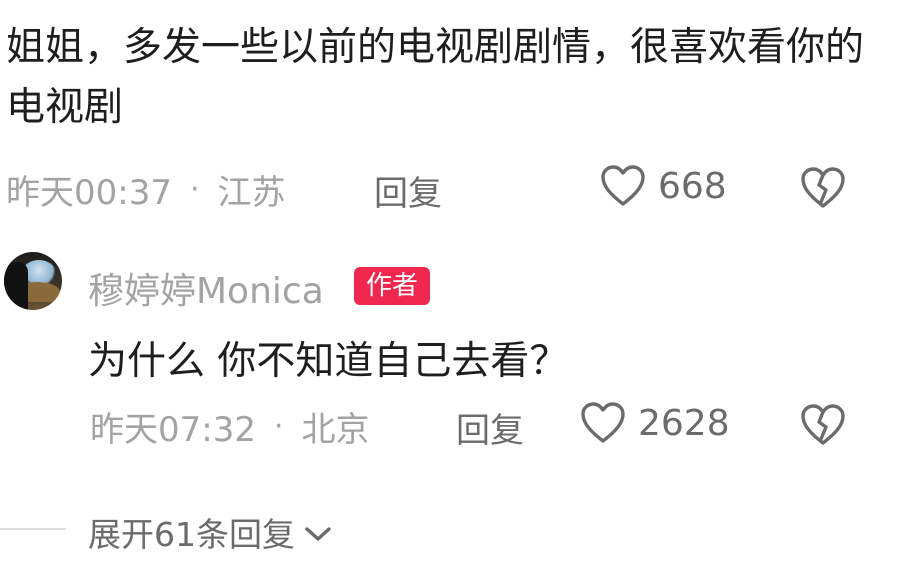 The width and height of the screenshot is (904, 586). I want to click on comment-time: 昨天00:37, so click(89, 192).